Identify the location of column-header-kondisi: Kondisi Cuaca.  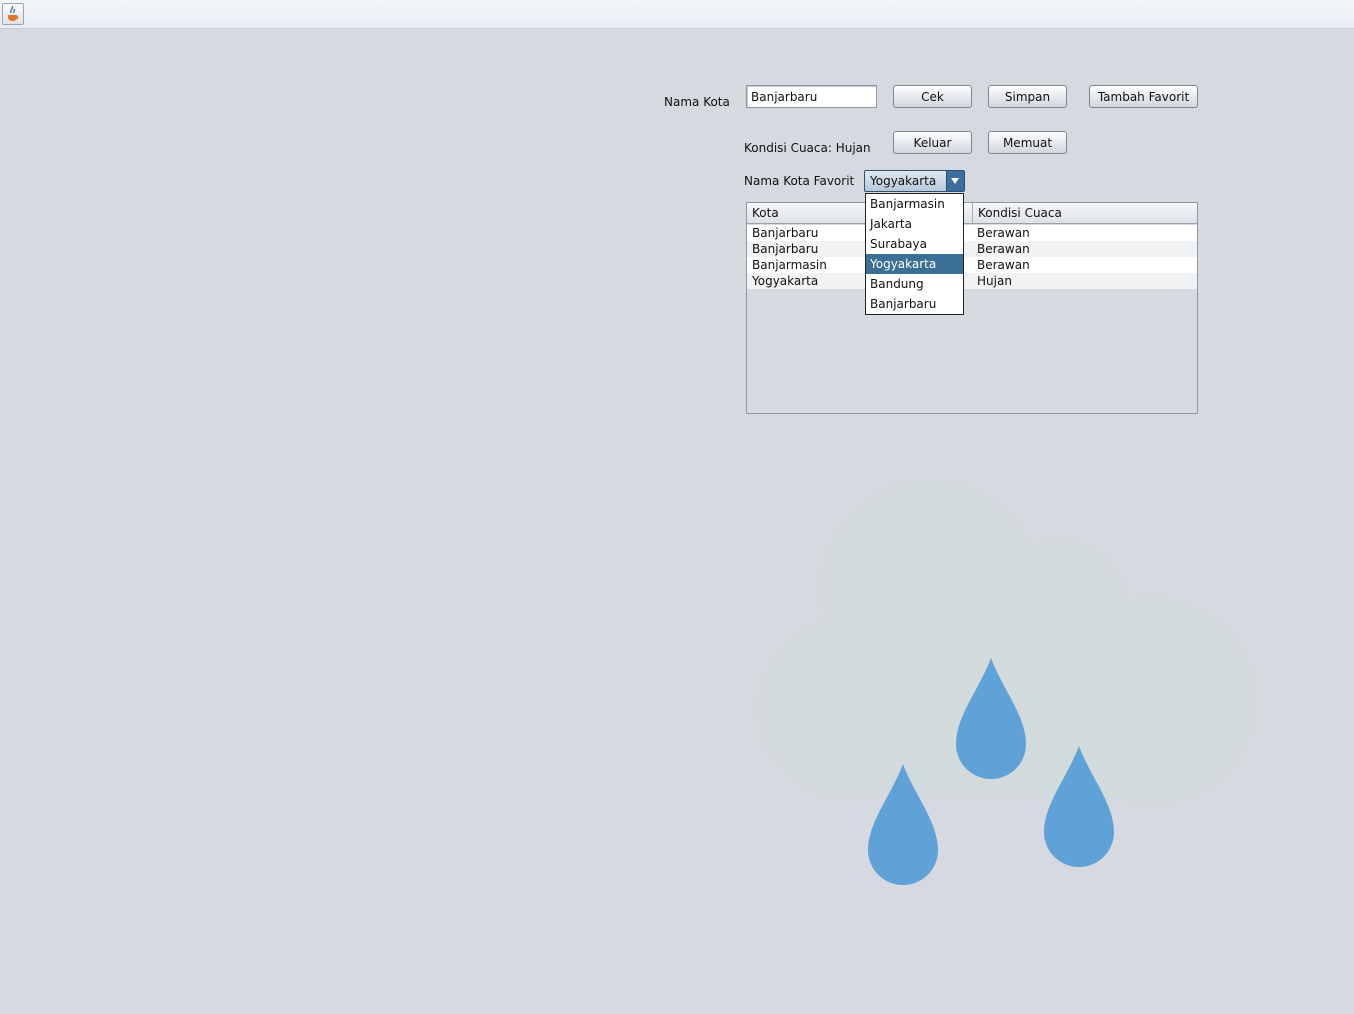
(1084, 213).